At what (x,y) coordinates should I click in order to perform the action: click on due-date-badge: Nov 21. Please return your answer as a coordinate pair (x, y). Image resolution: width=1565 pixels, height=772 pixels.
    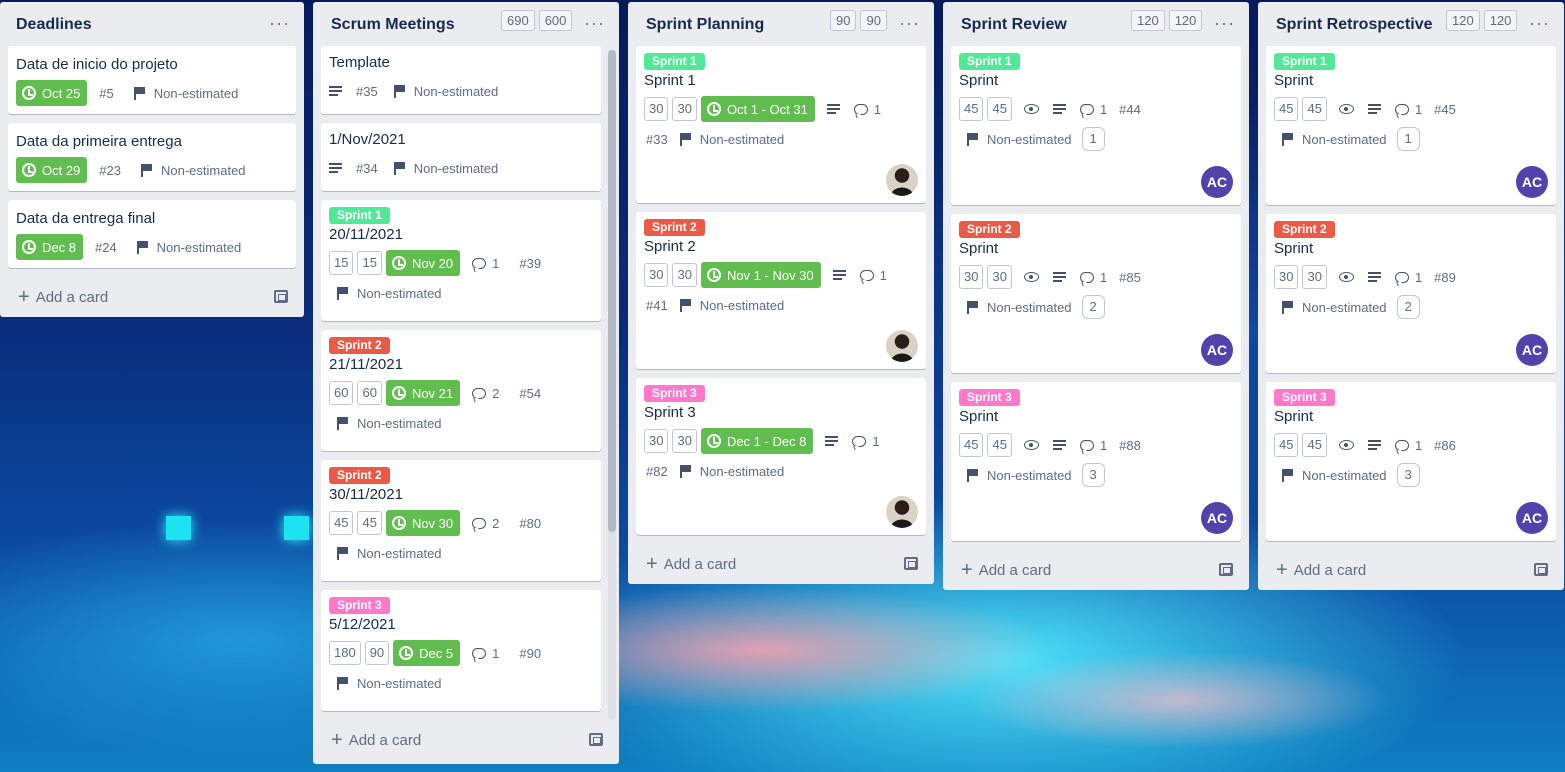
    Looking at the image, I should click on (423, 393).